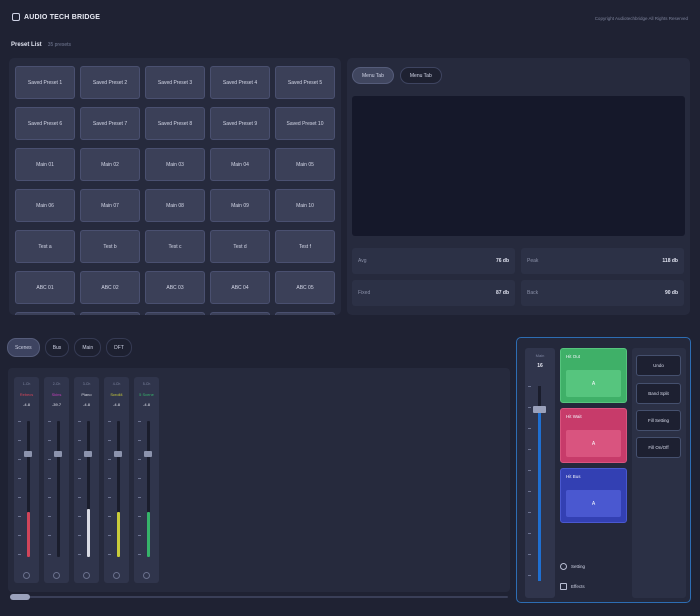 This screenshot has width=700, height=616. What do you see at coordinates (259, 597) in the screenshot?
I see `mixer-scrollbar` at bounding box center [259, 597].